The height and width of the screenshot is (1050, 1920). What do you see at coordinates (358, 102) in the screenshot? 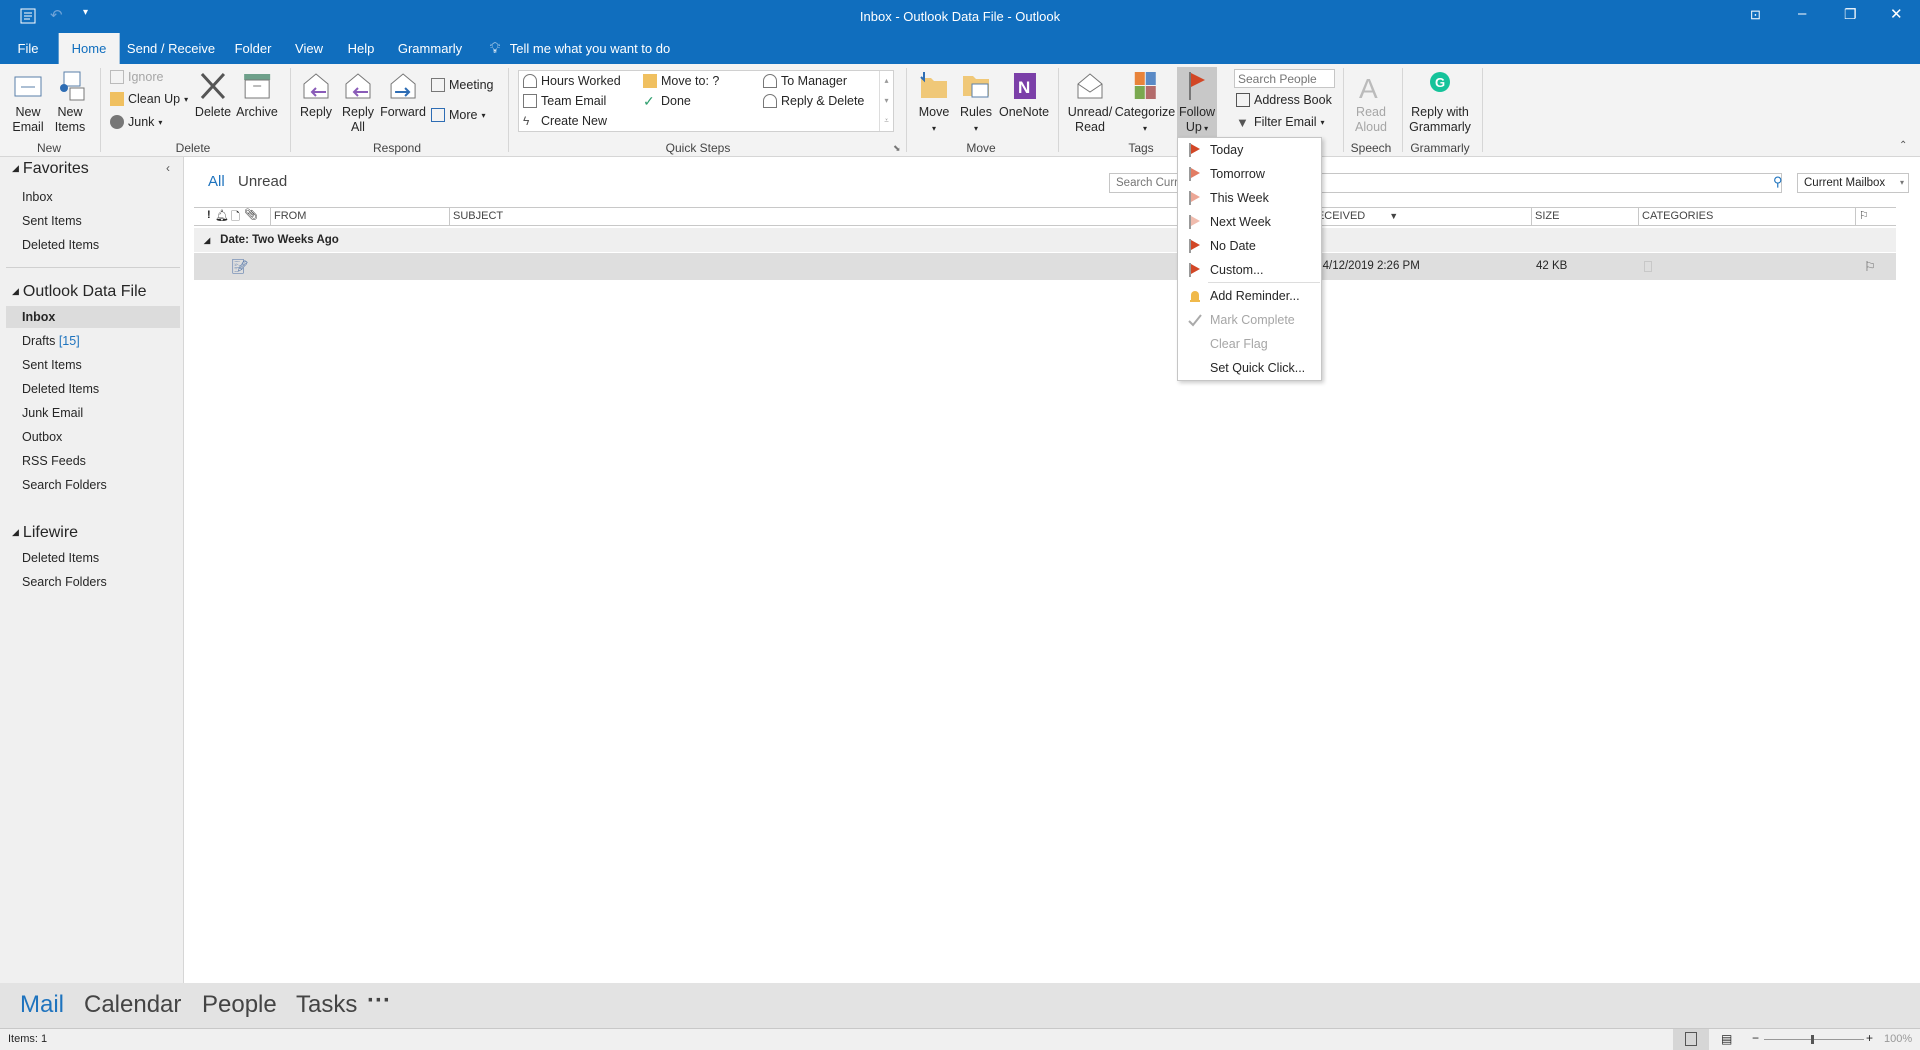
I see `reply-all-button: Reply All` at bounding box center [358, 102].